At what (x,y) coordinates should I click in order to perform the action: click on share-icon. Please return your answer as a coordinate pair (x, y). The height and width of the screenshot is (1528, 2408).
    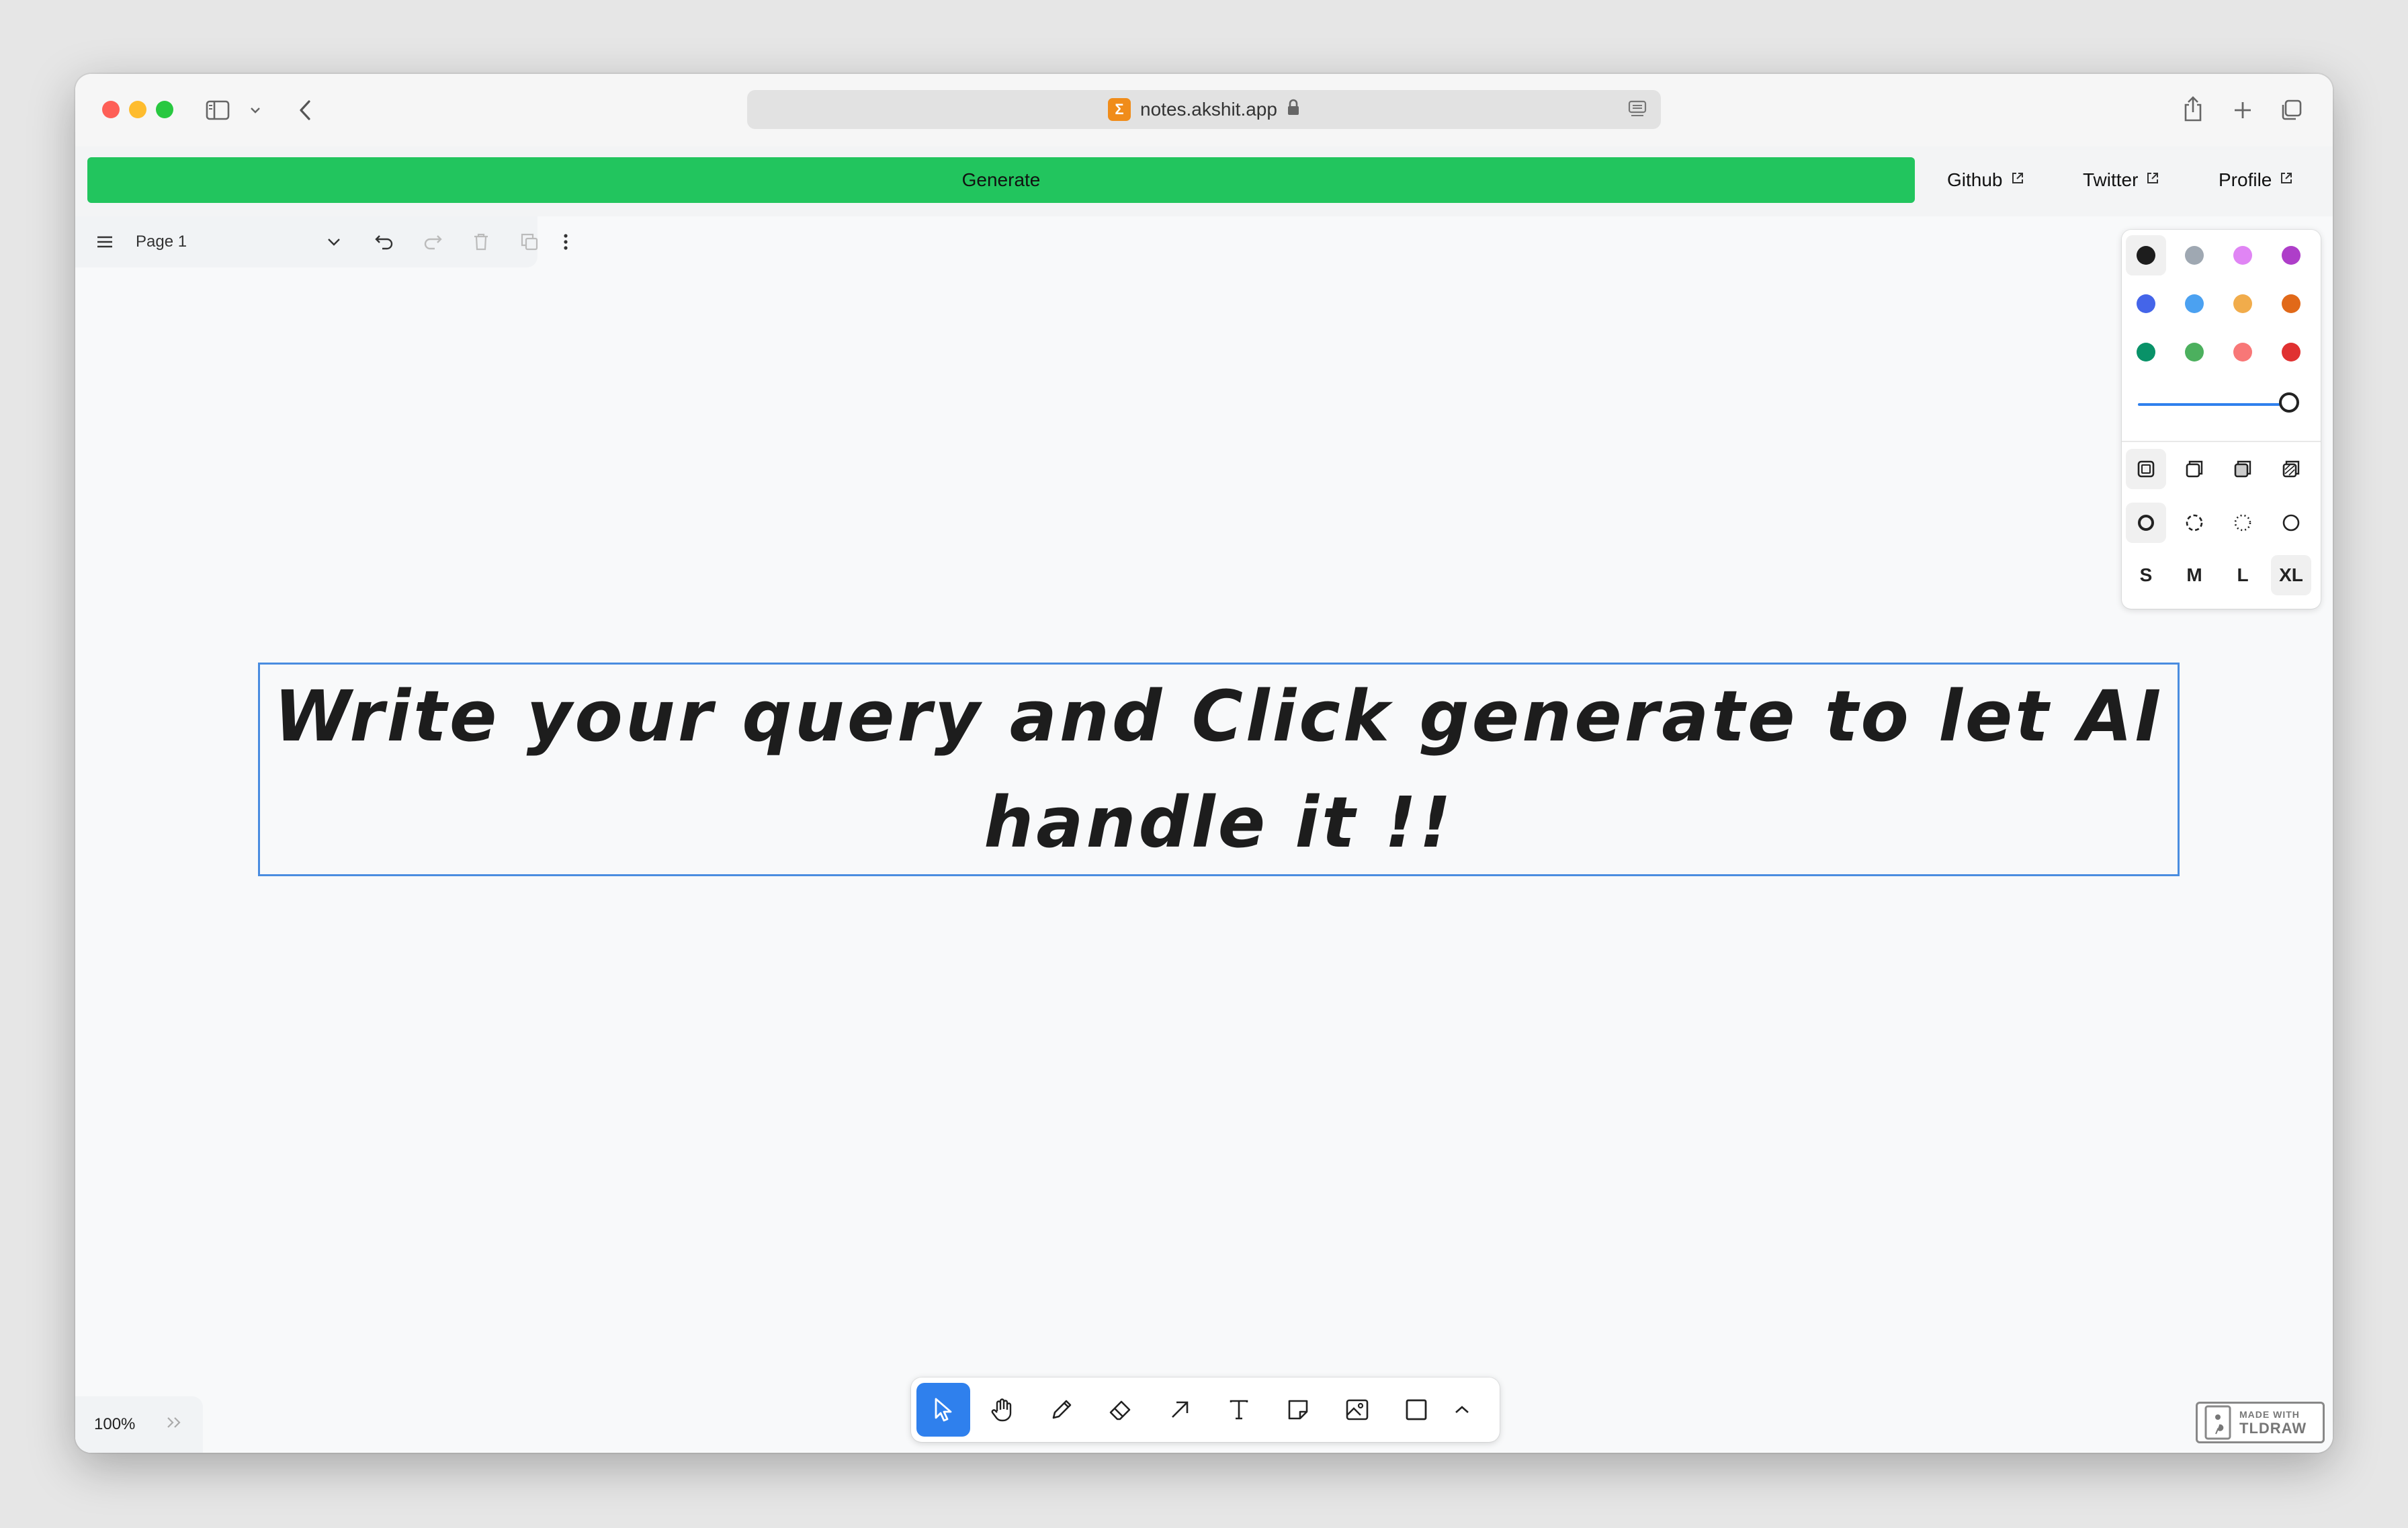
    Looking at the image, I should click on (2193, 109).